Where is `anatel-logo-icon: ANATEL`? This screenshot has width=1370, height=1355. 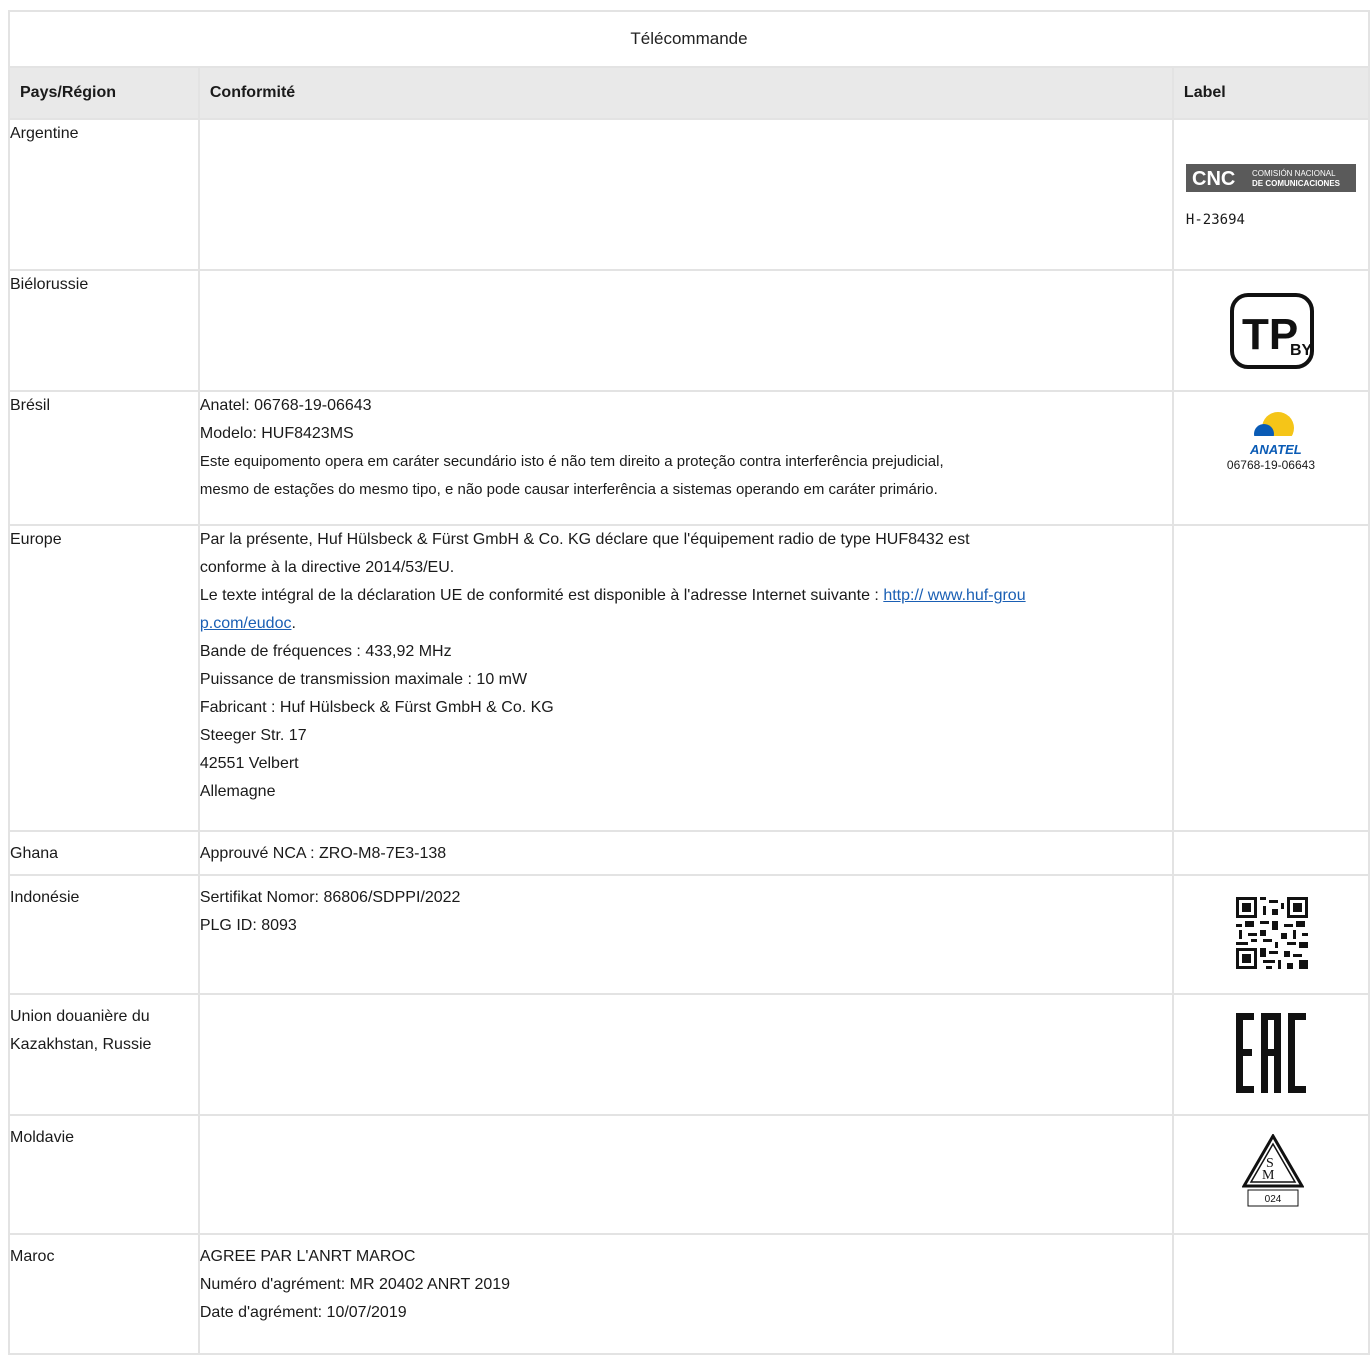 anatel-logo-icon: ANATEL is located at coordinates (1275, 434).